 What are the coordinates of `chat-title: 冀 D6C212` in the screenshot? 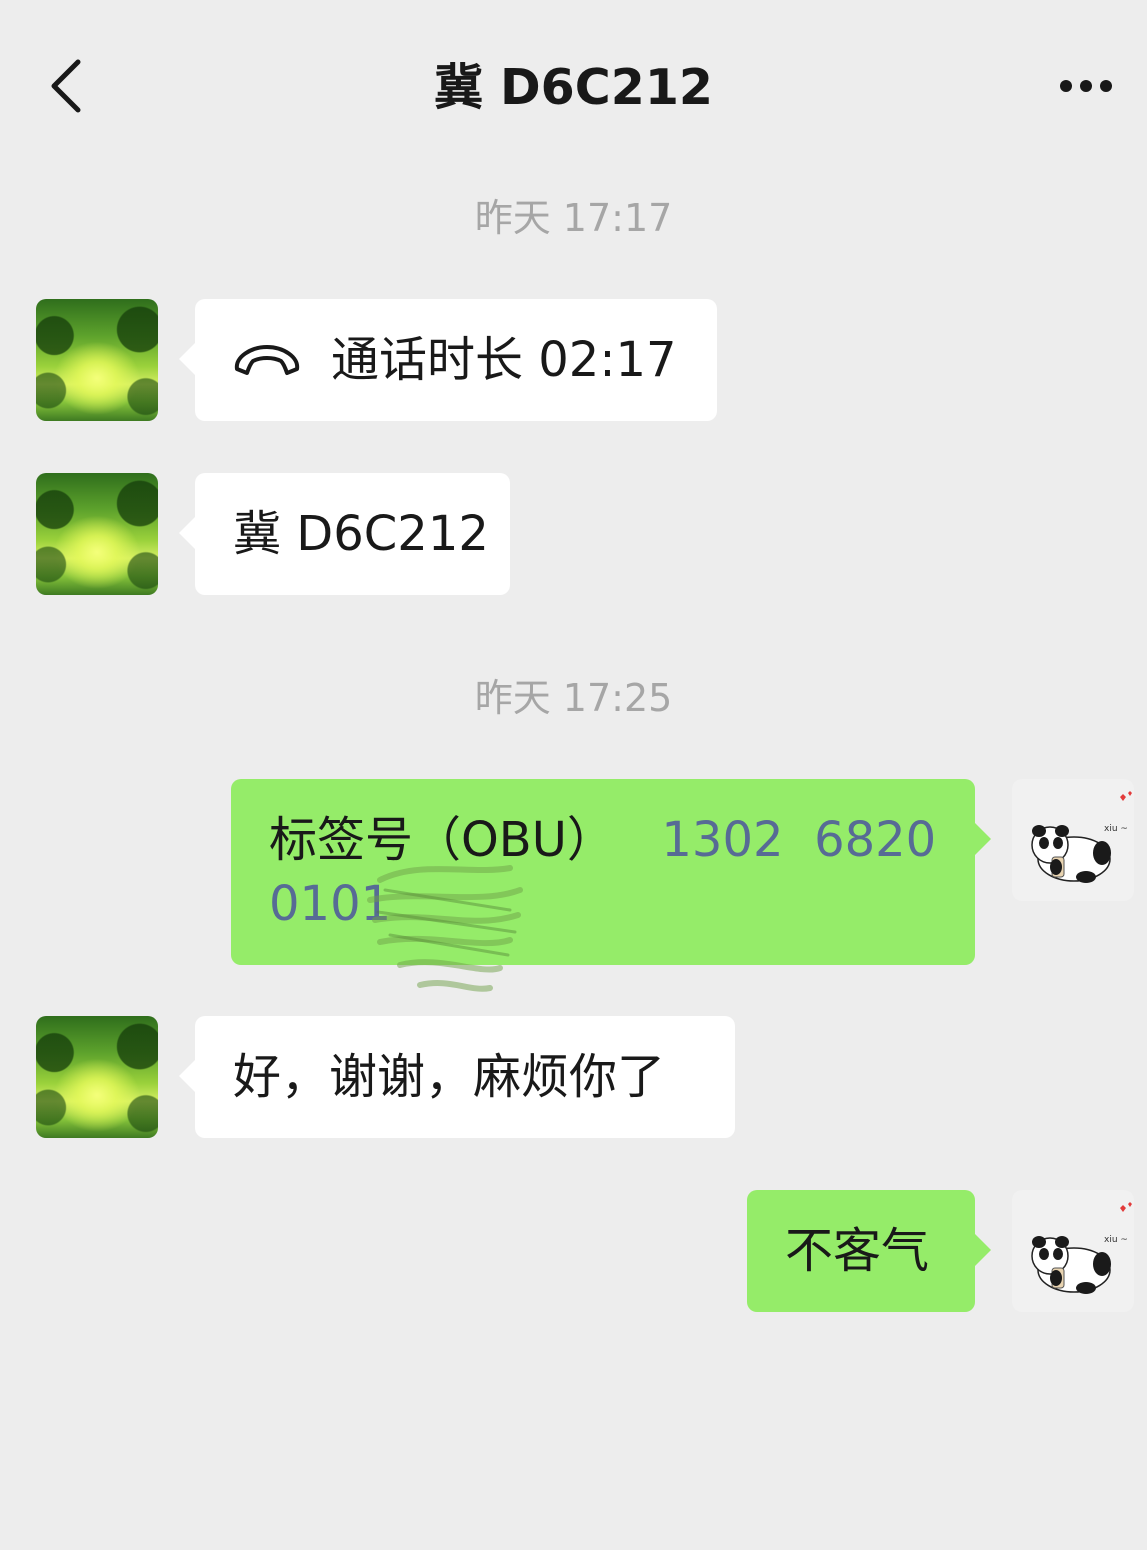 It's located at (573, 87).